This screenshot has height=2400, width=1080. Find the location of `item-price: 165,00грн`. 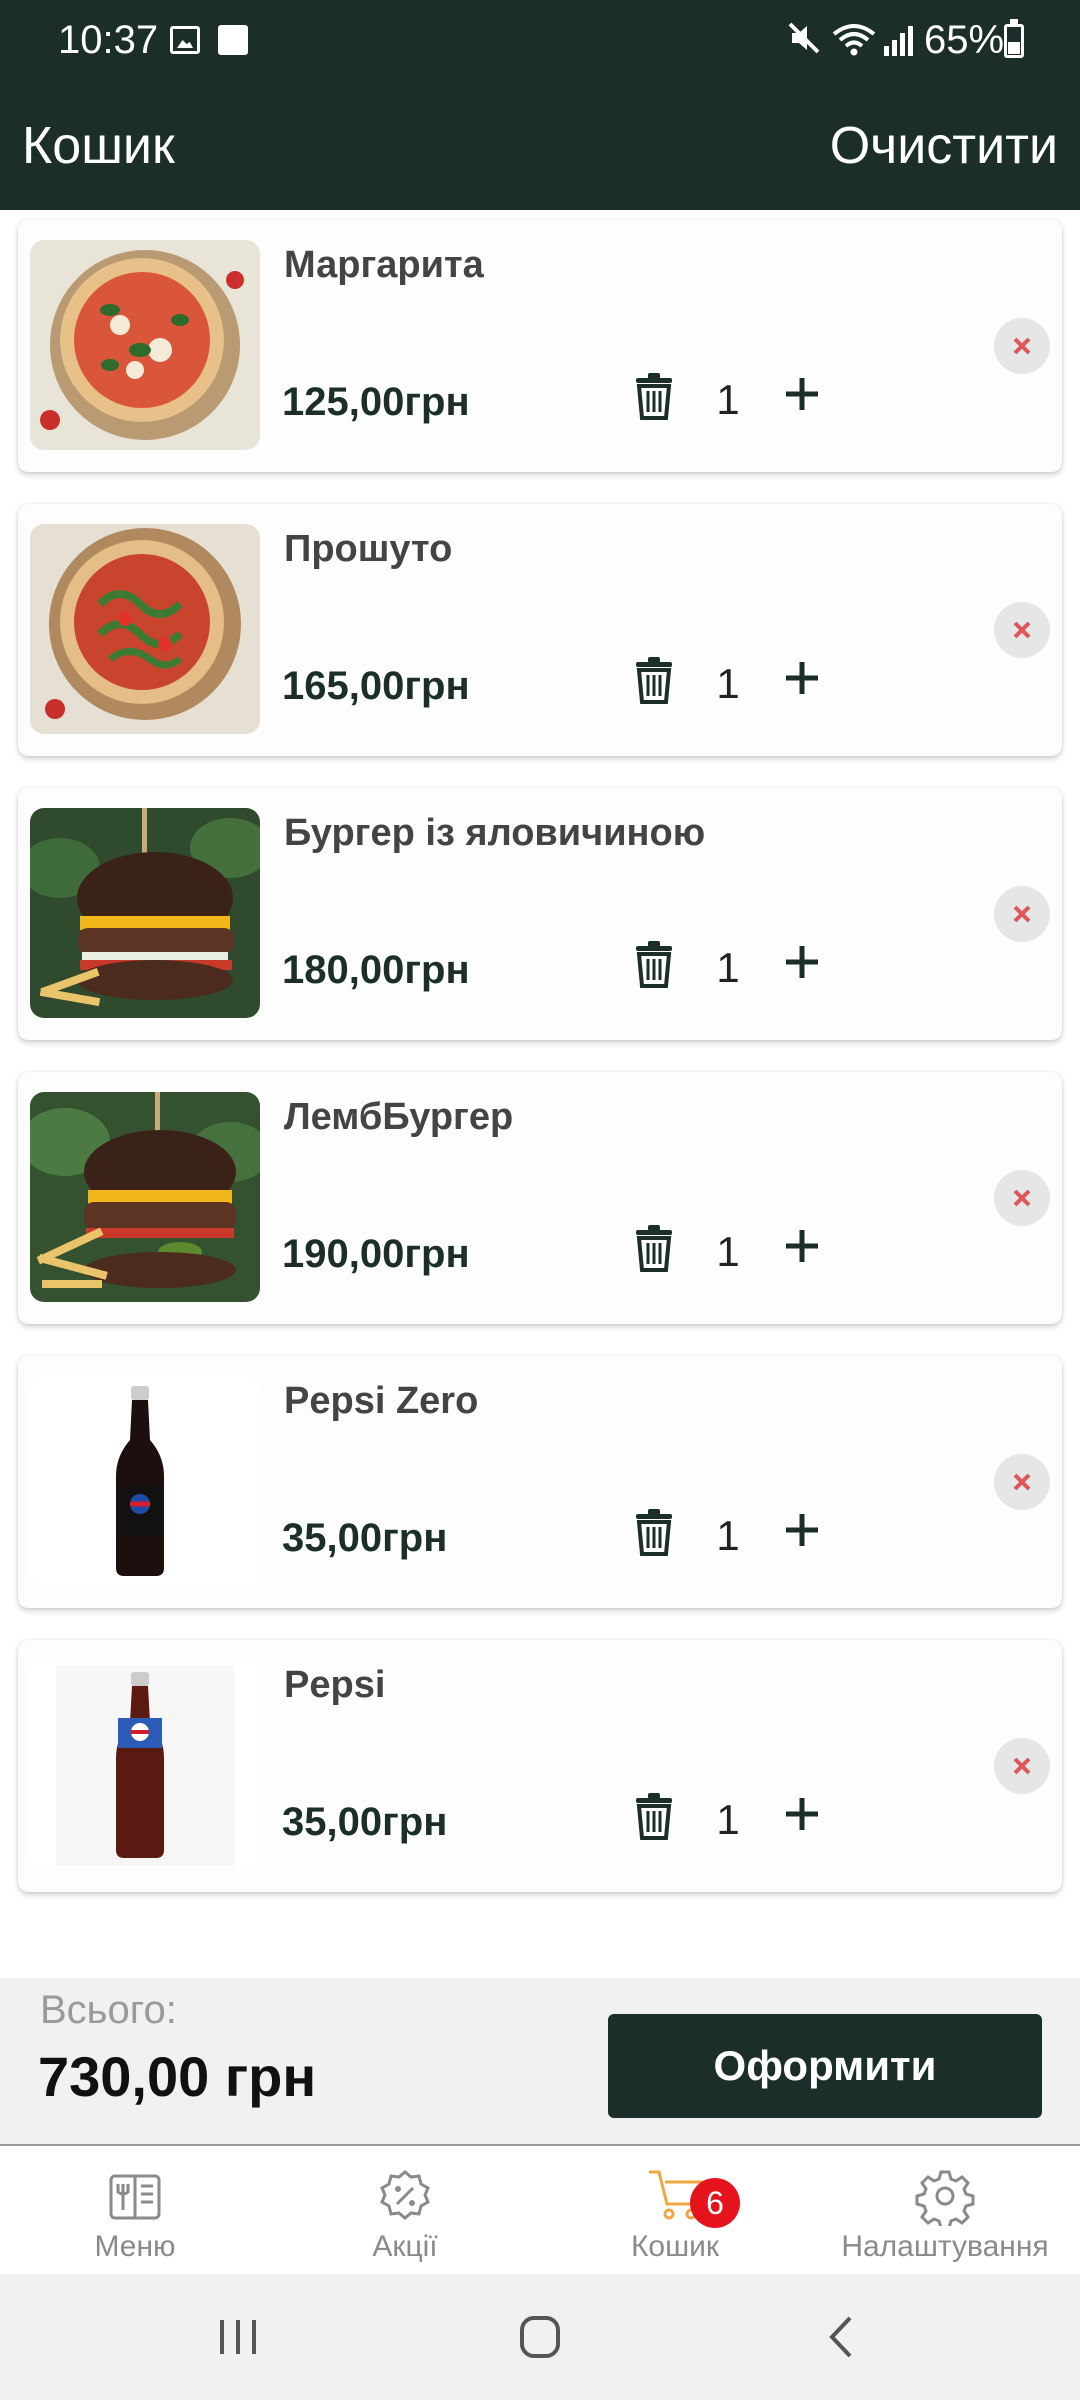

item-price: 165,00грн is located at coordinates (376, 686).